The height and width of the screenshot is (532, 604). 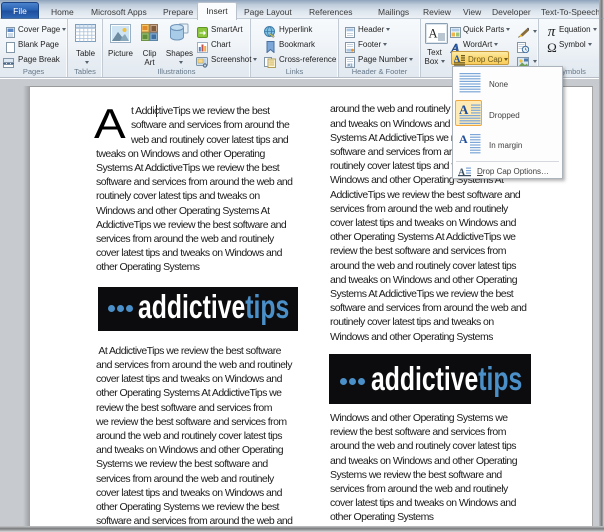 What do you see at coordinates (552, 31) in the screenshot?
I see `svg-text: π` at bounding box center [552, 31].